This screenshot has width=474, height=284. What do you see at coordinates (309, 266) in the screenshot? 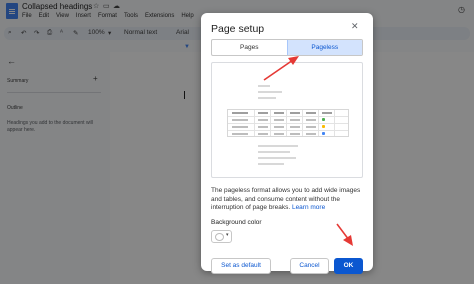
I see `cancel-button: Cancel` at bounding box center [309, 266].